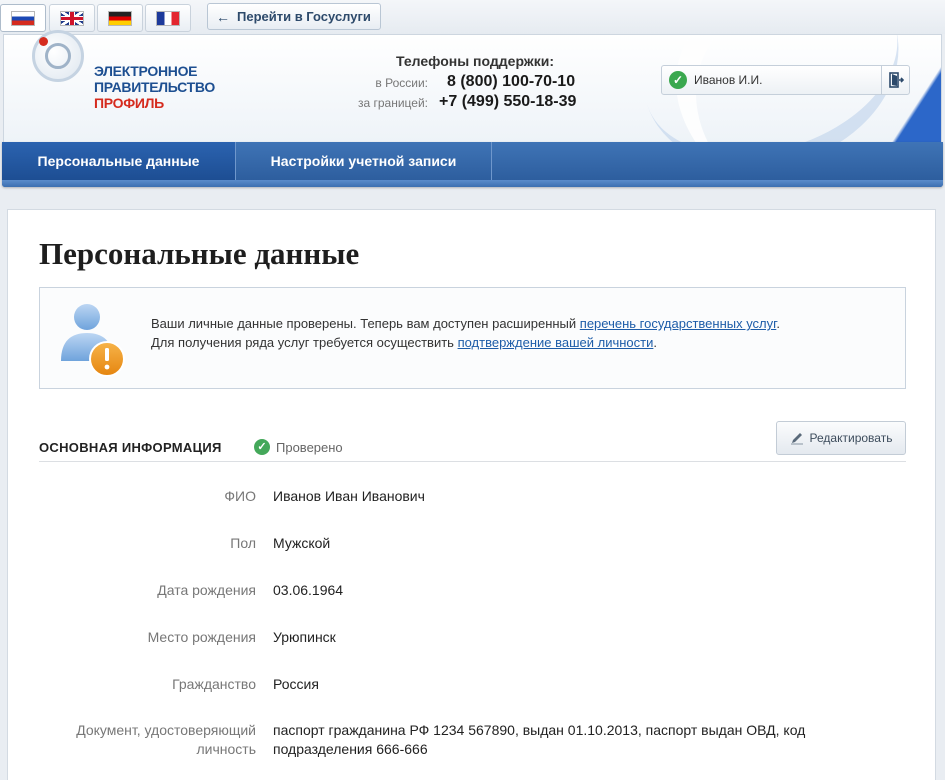 The width and height of the screenshot is (945, 780). I want to click on edit-button: Редактировать, so click(841, 438).